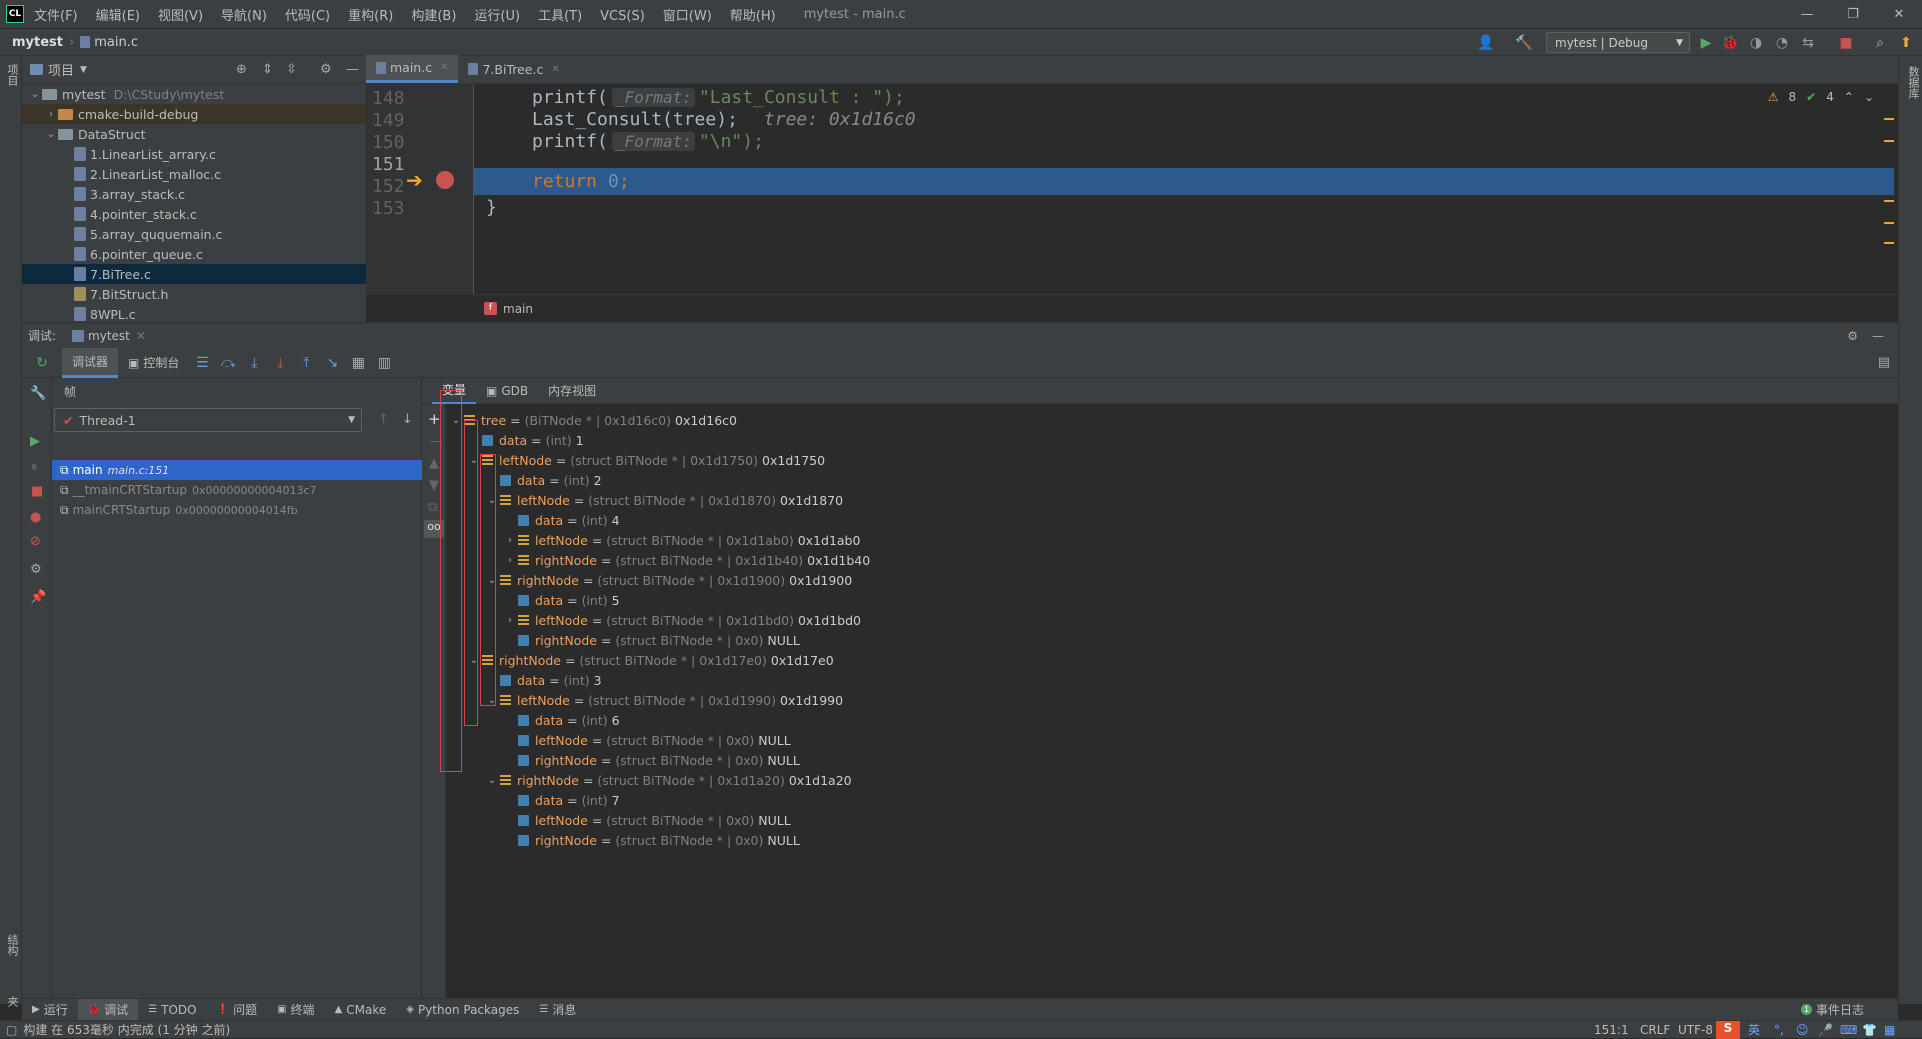 The image size is (1922, 1039). Describe the element at coordinates (244, 16) in the screenshot. I see `menu-item: 导航(N)` at that location.